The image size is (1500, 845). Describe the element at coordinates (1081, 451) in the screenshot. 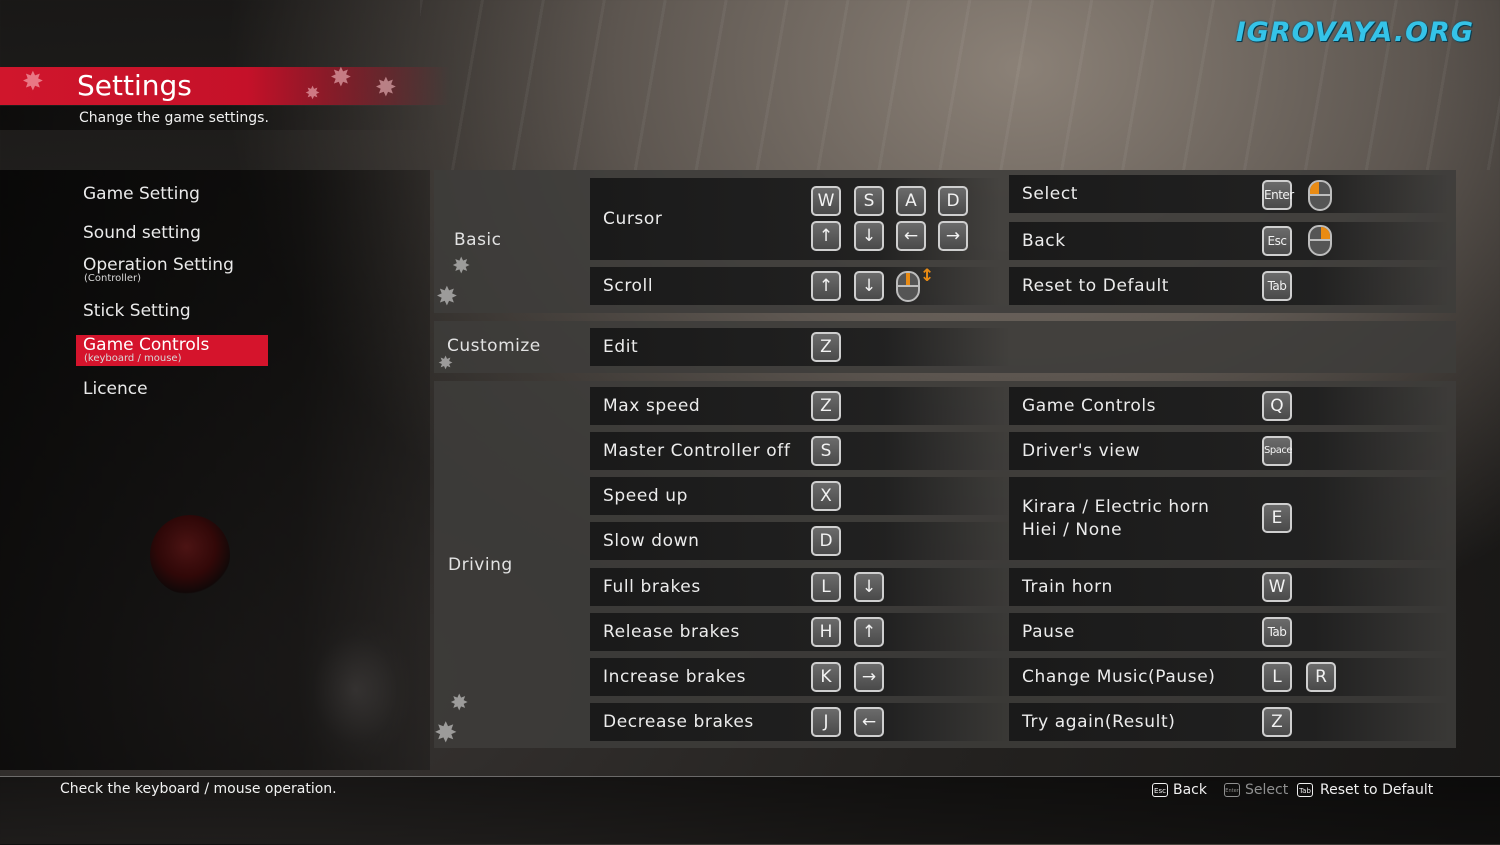

I see `row-label: Driver's view` at that location.